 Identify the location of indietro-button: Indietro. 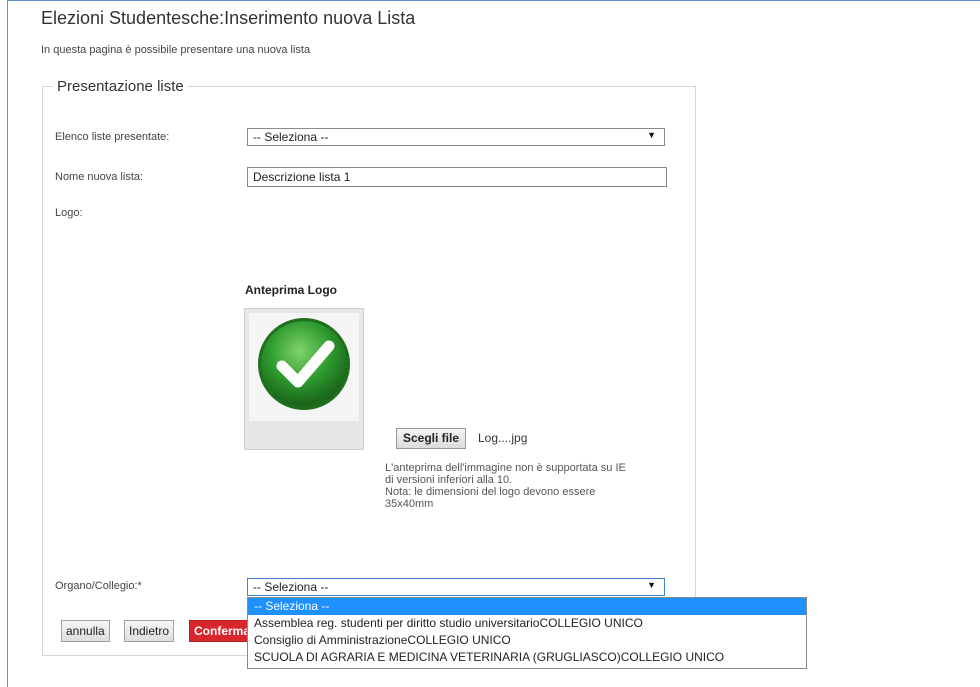
(149, 631).